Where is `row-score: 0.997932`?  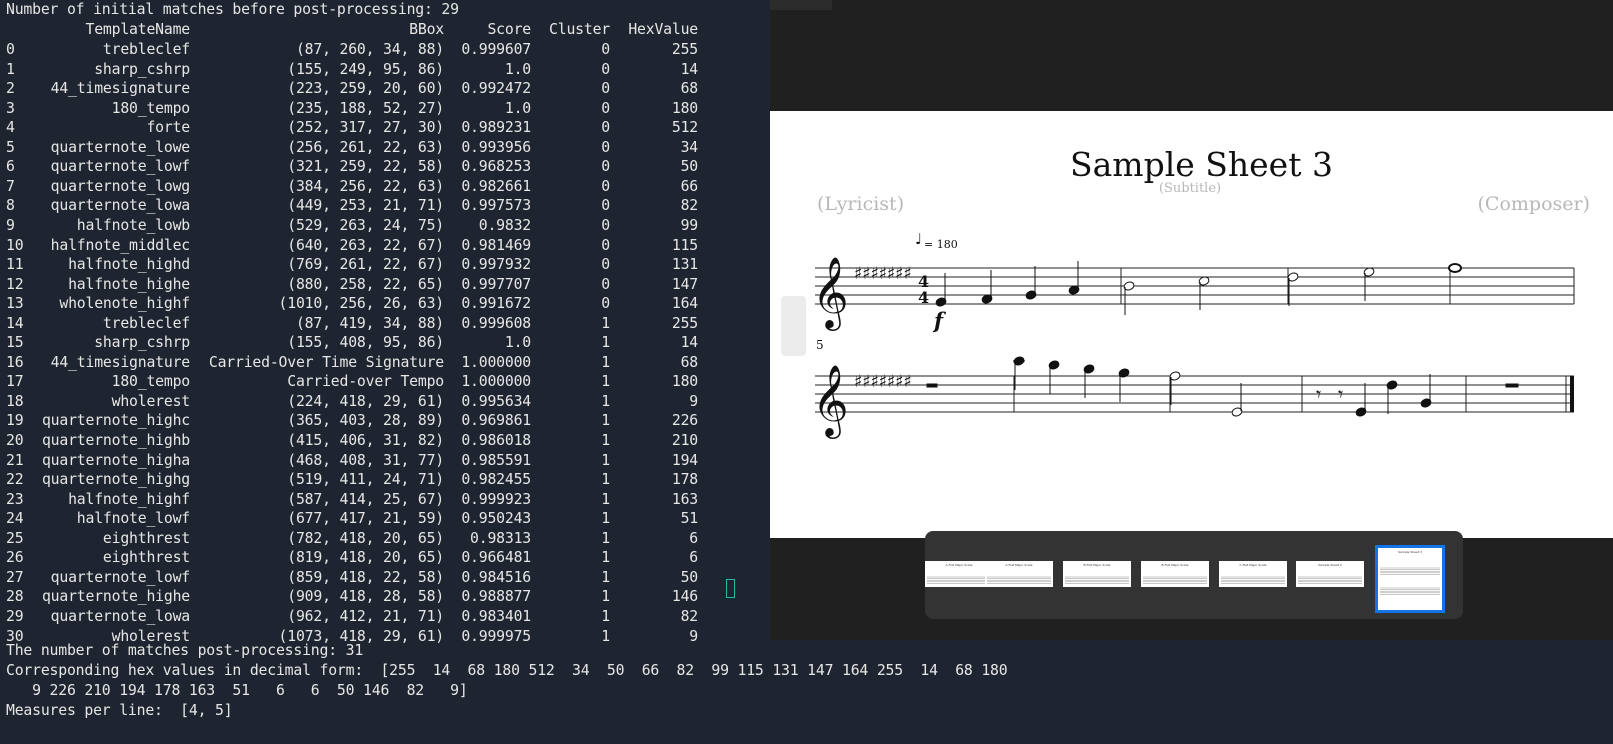
row-score: 0.997932 is located at coordinates (496, 265).